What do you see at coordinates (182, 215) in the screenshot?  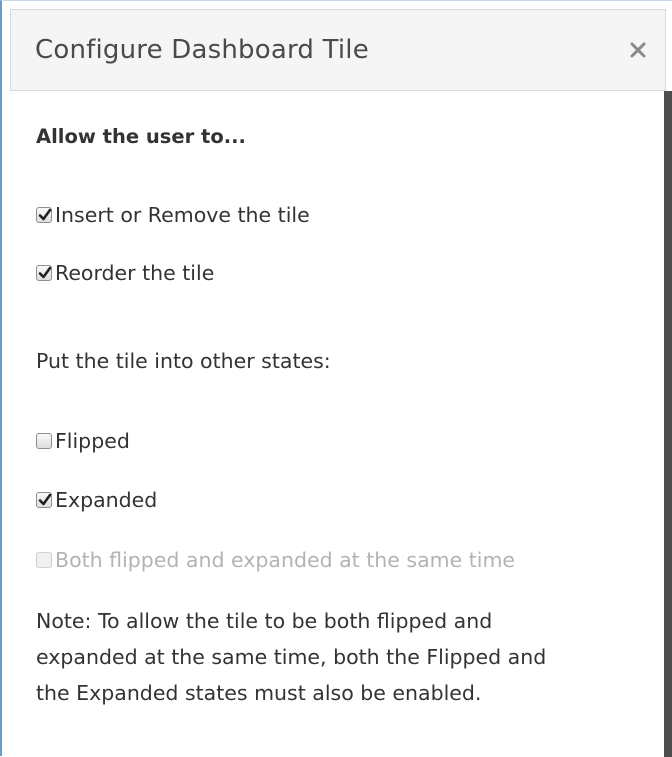 I see `insert-remove-label: Insert or Remove the tile` at bounding box center [182, 215].